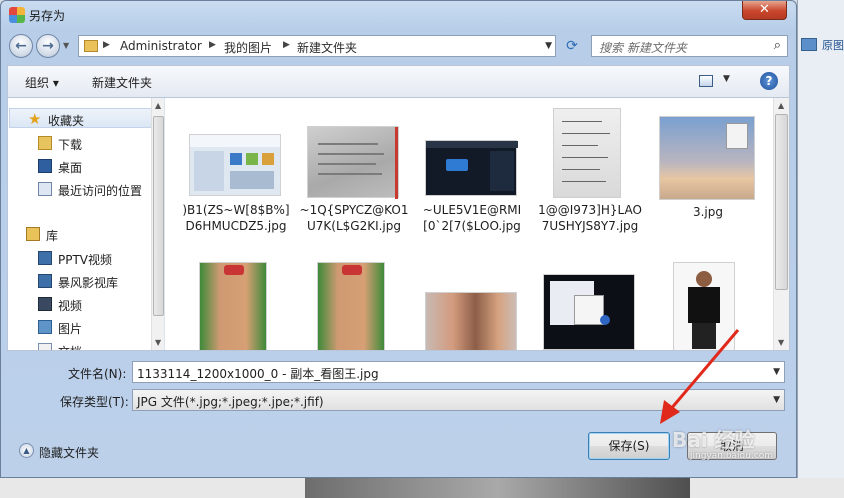  I want to click on breadcrumb-item: 我的图片, so click(248, 47).